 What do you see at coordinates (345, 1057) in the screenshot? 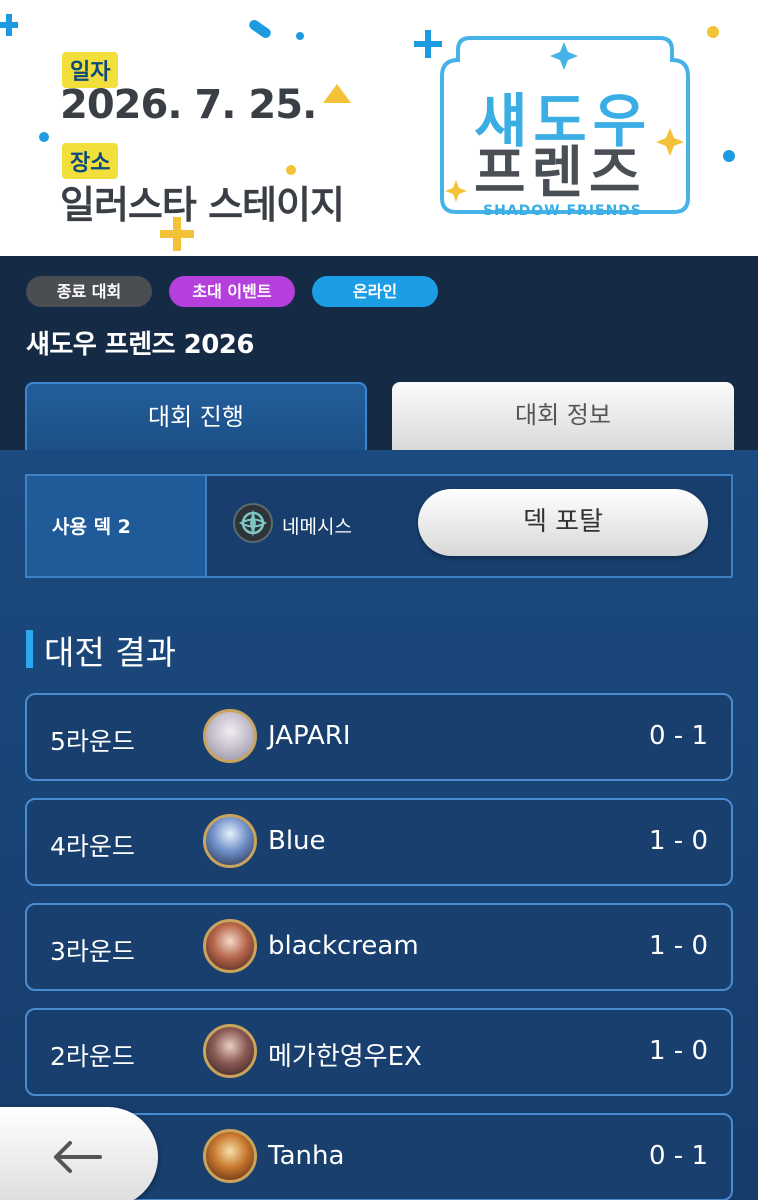
I see `opponent-name: 메가한영우EX` at bounding box center [345, 1057].